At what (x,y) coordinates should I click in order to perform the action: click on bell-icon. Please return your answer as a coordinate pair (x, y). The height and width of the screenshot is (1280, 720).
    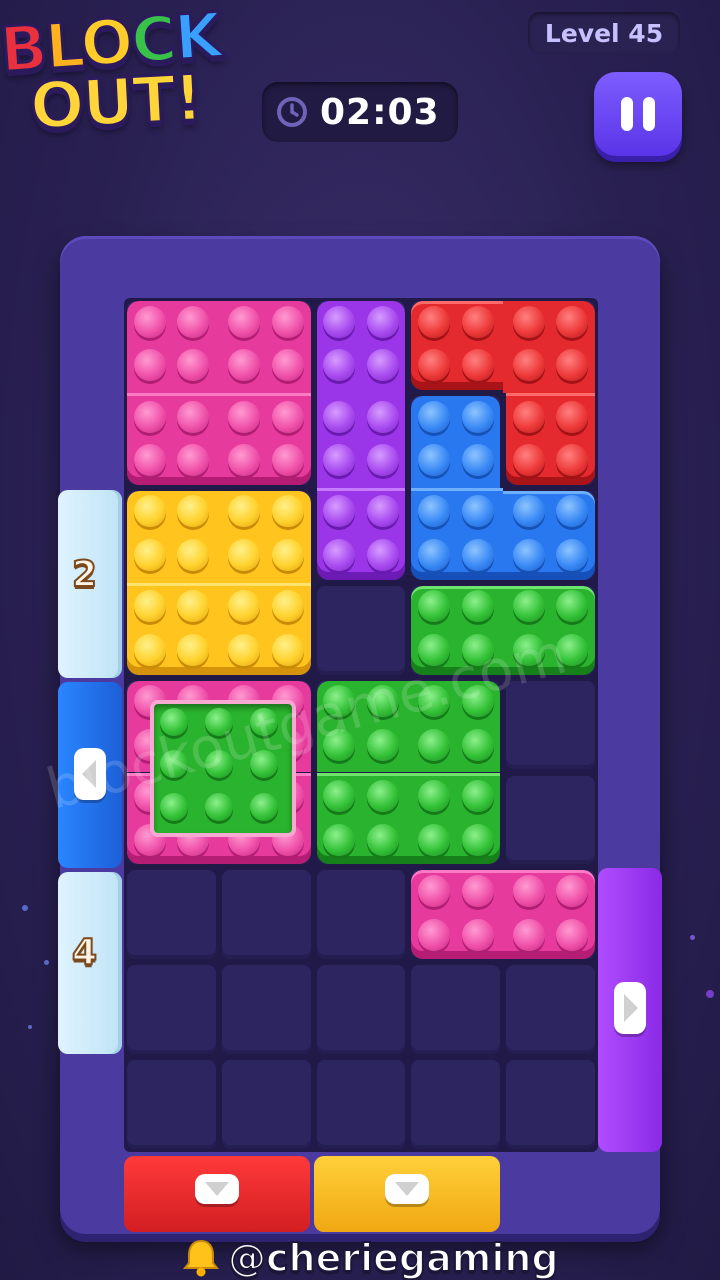
    Looking at the image, I should click on (201, 1258).